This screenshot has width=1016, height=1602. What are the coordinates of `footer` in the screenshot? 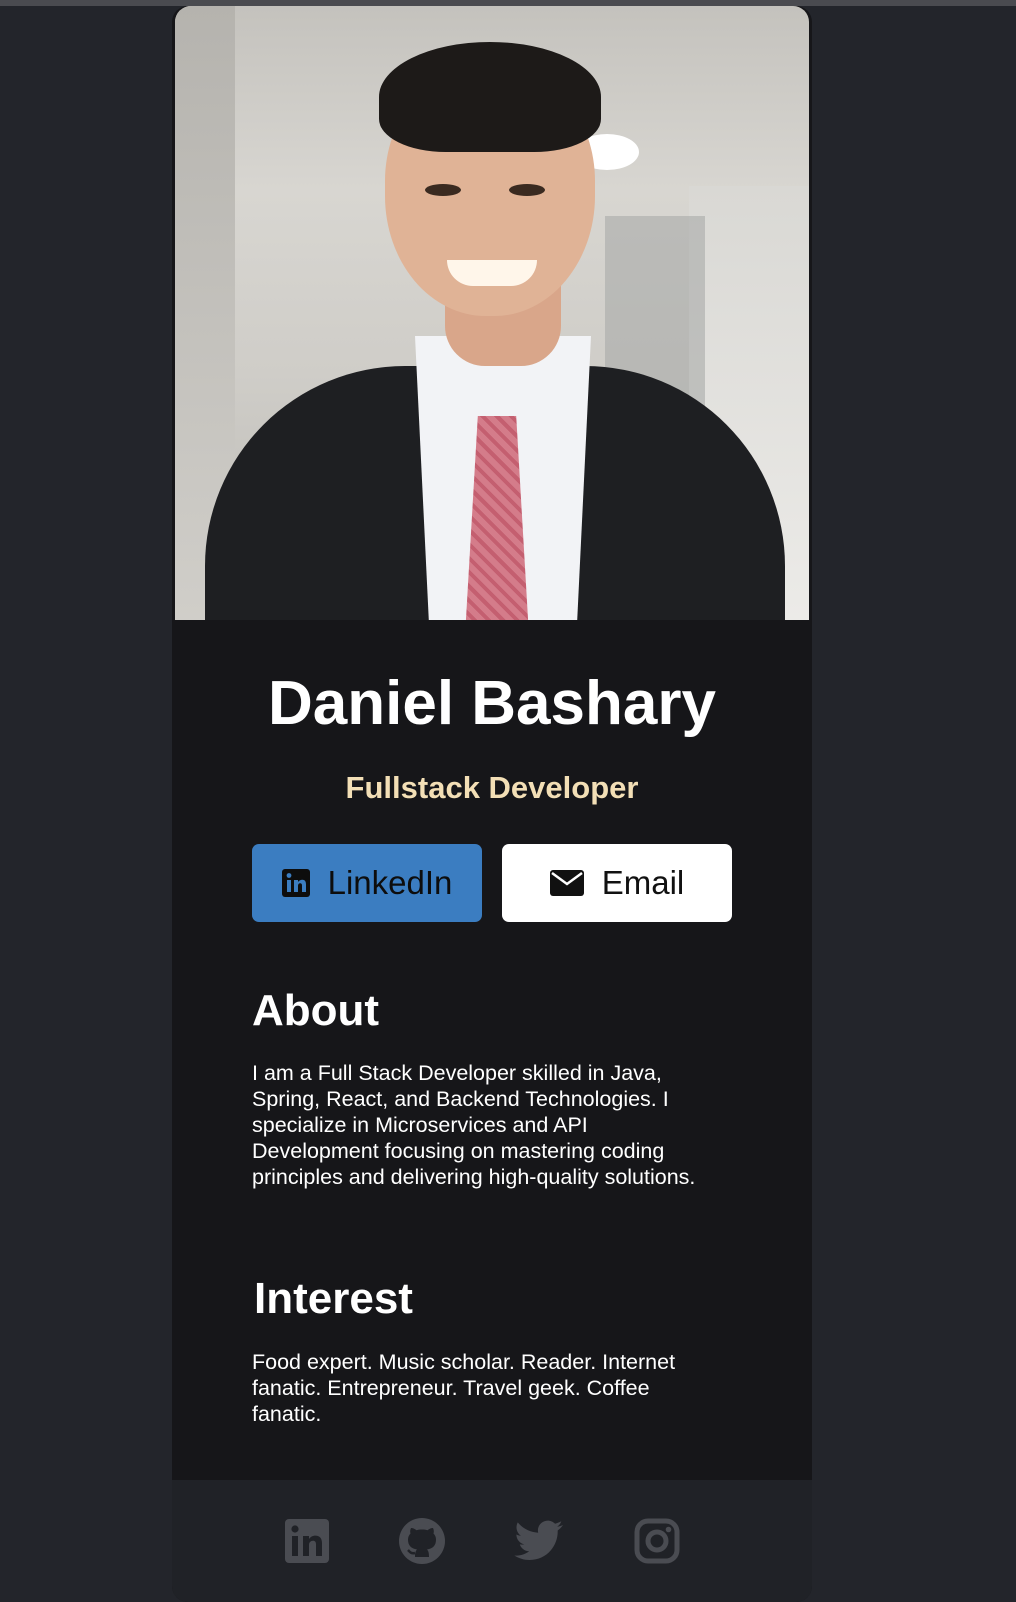 It's located at (492, 1541).